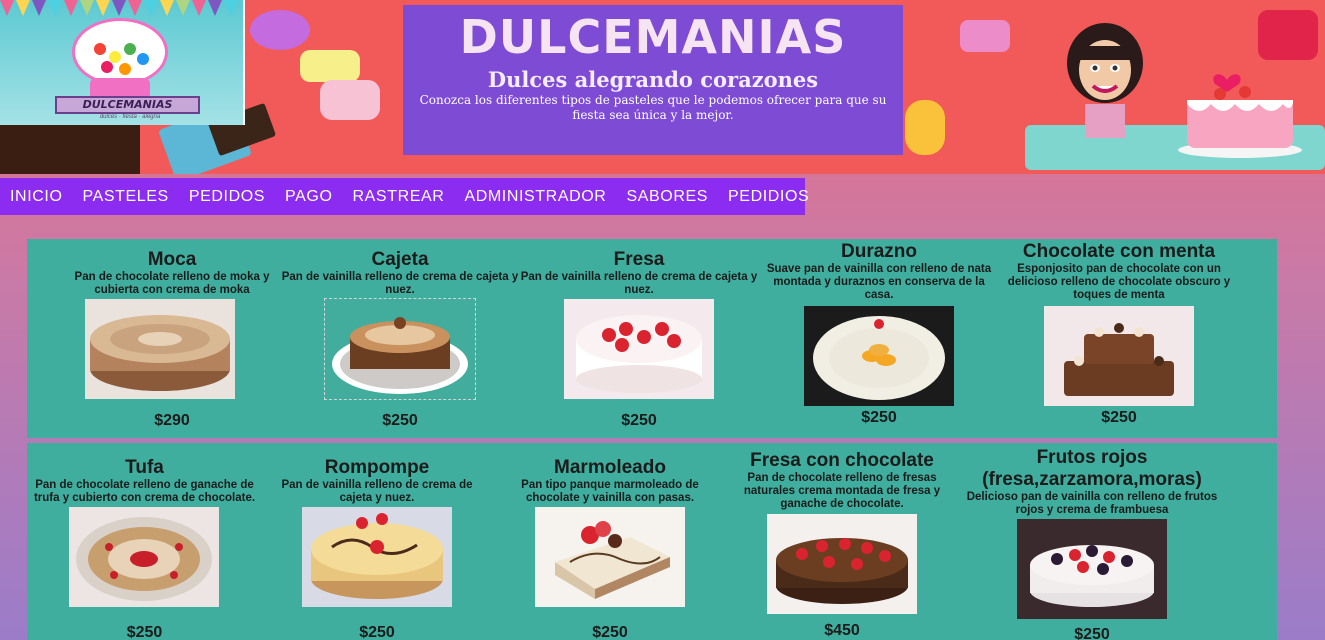  I want to click on logo-text: DULCEMANIAS, so click(127, 105).